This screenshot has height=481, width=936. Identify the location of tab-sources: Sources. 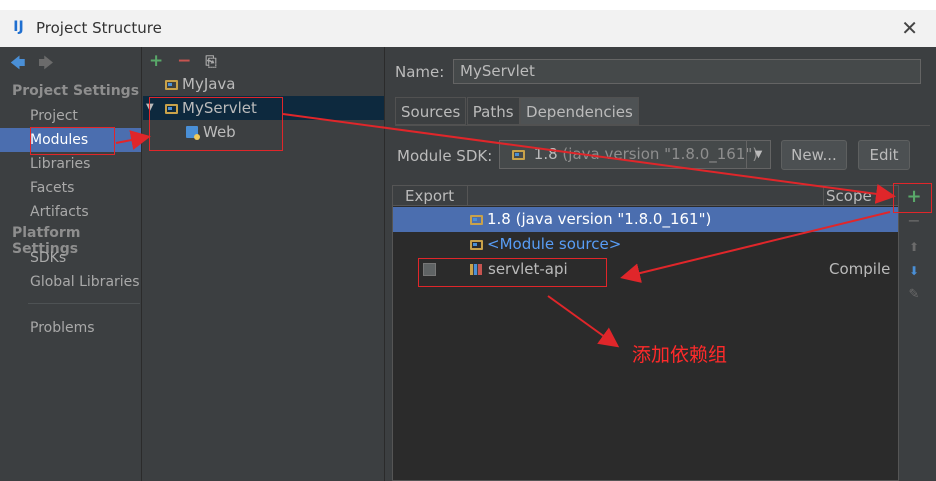
(431, 111).